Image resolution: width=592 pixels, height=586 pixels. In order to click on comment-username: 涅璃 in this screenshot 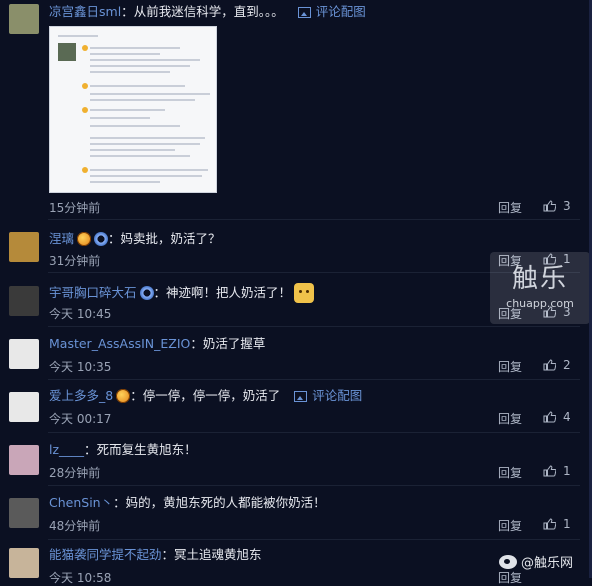, I will do `click(61, 239)`.